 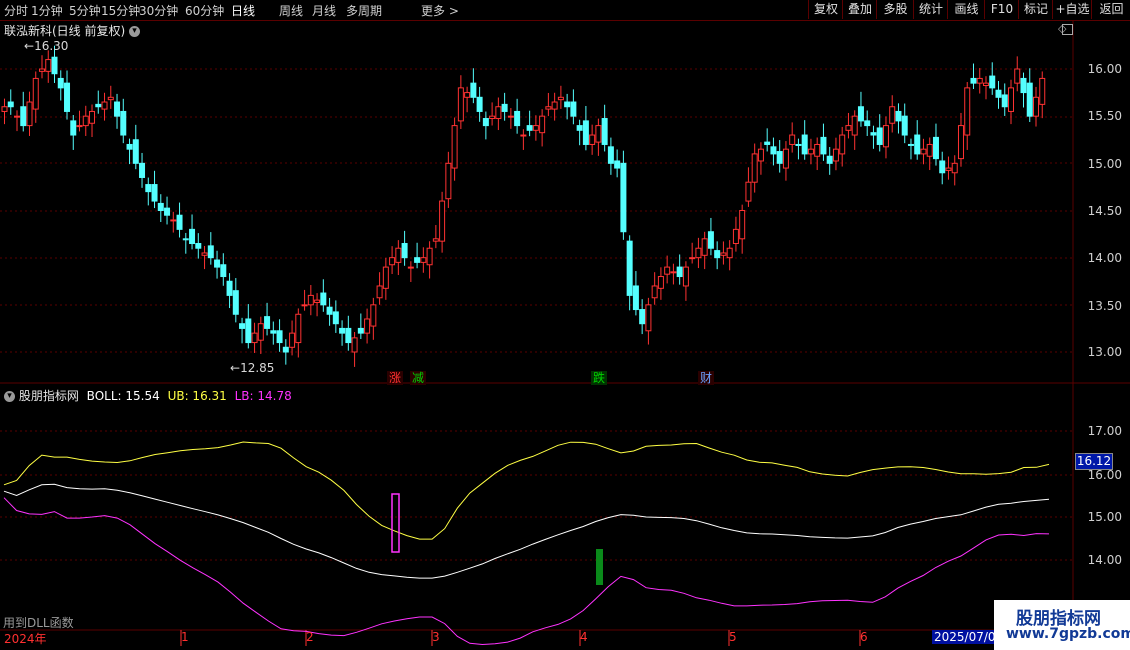 What do you see at coordinates (440, 10) in the screenshot?
I see `period-10: 更多 >` at bounding box center [440, 10].